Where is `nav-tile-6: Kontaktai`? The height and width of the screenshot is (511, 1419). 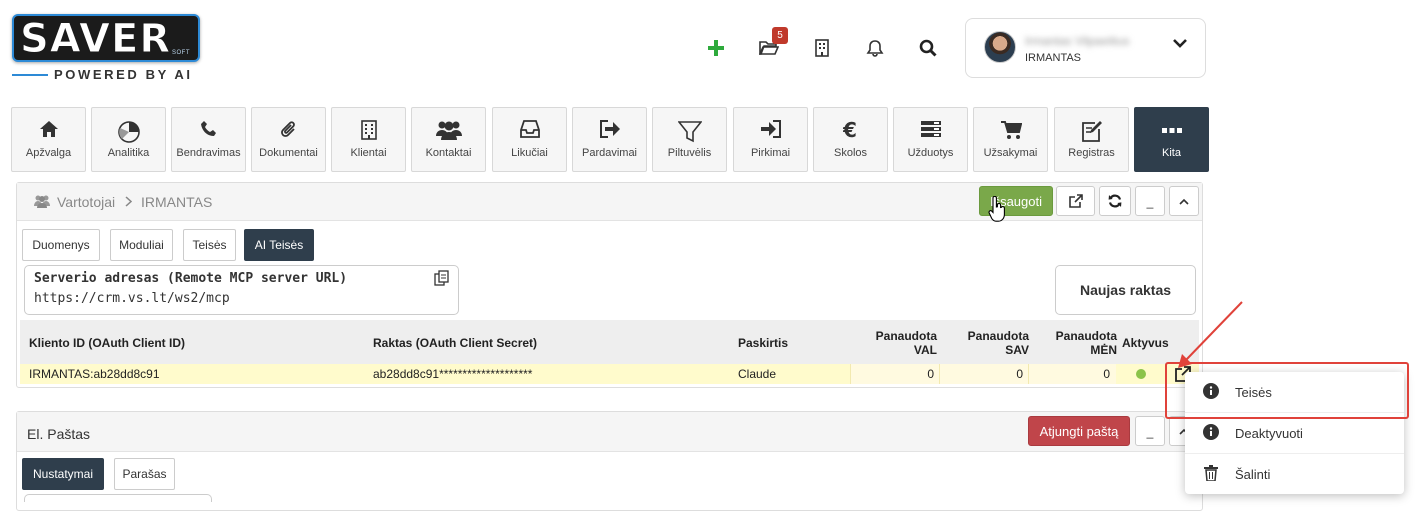
nav-tile-6: Kontaktai is located at coordinates (448, 139).